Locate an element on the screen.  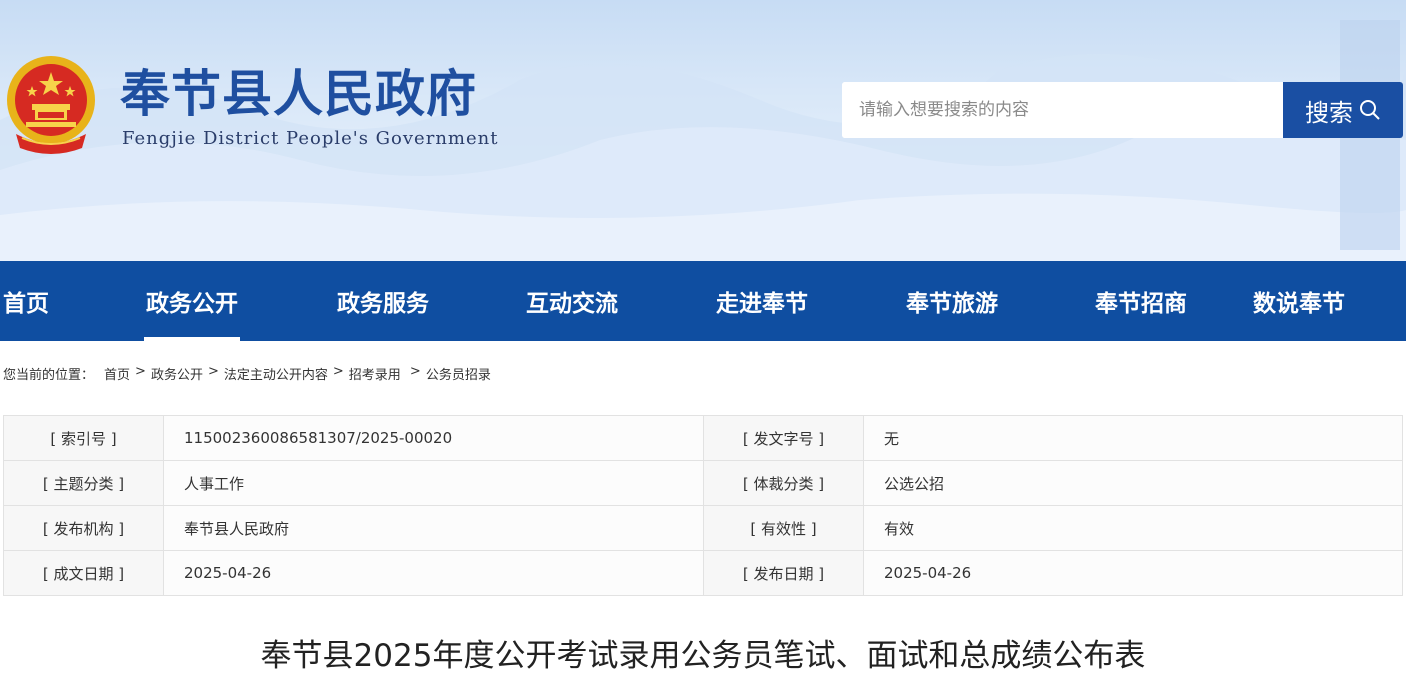
nav-item-label: 政务服务 is located at coordinates (383, 304).